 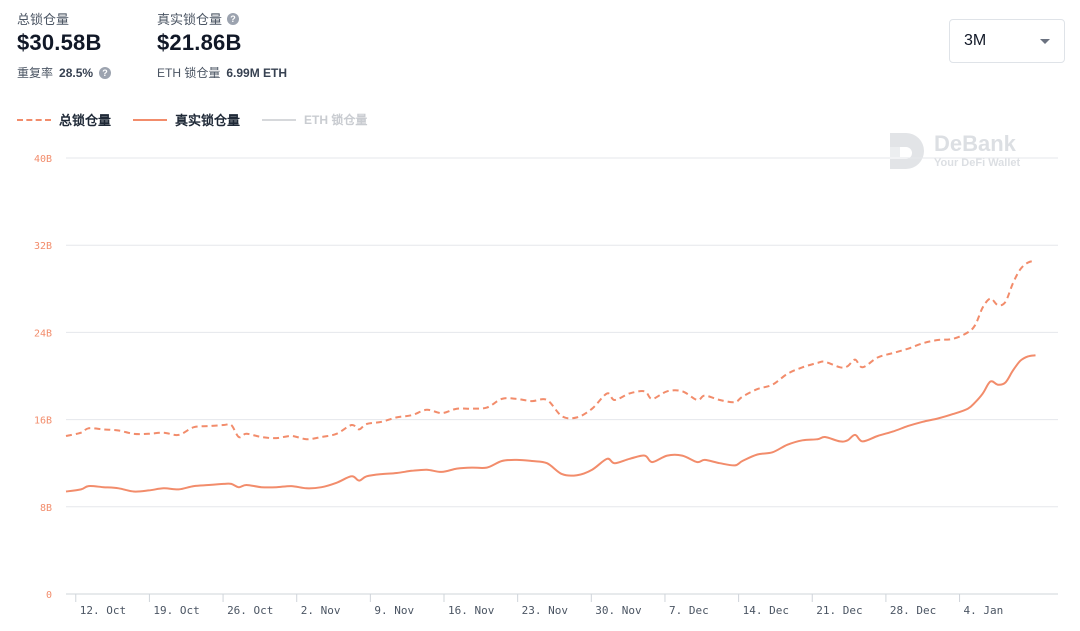 I want to click on x-tick-label: 7. Dec, so click(x=689, y=610).